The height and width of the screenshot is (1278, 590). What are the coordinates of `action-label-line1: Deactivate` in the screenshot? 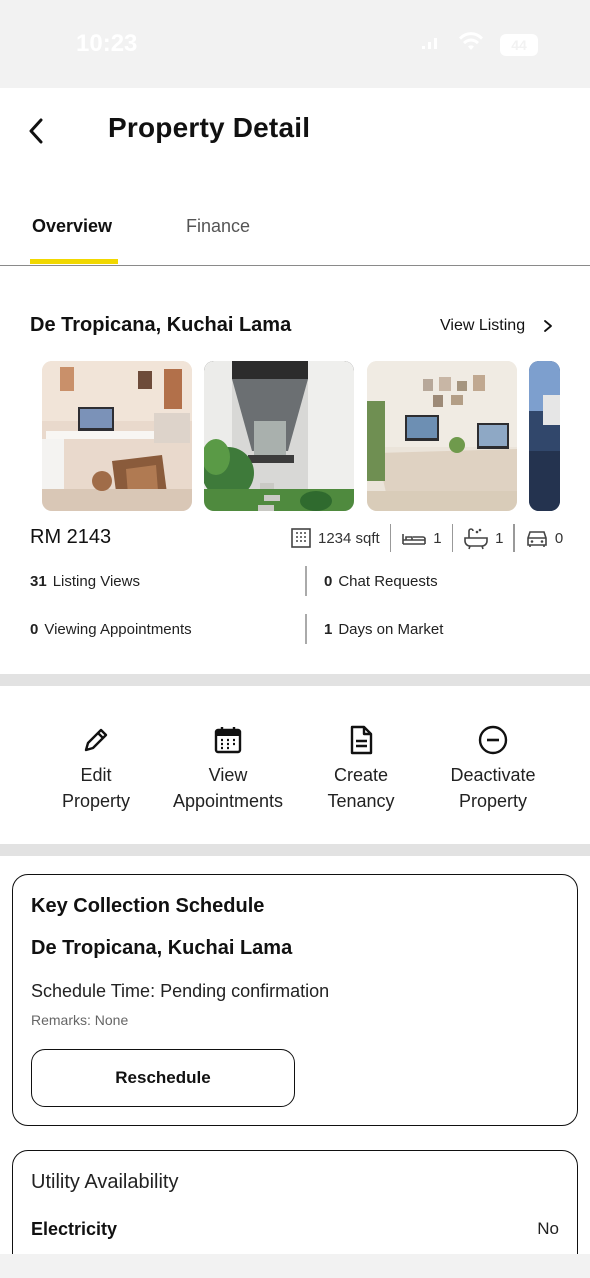 It's located at (493, 775).